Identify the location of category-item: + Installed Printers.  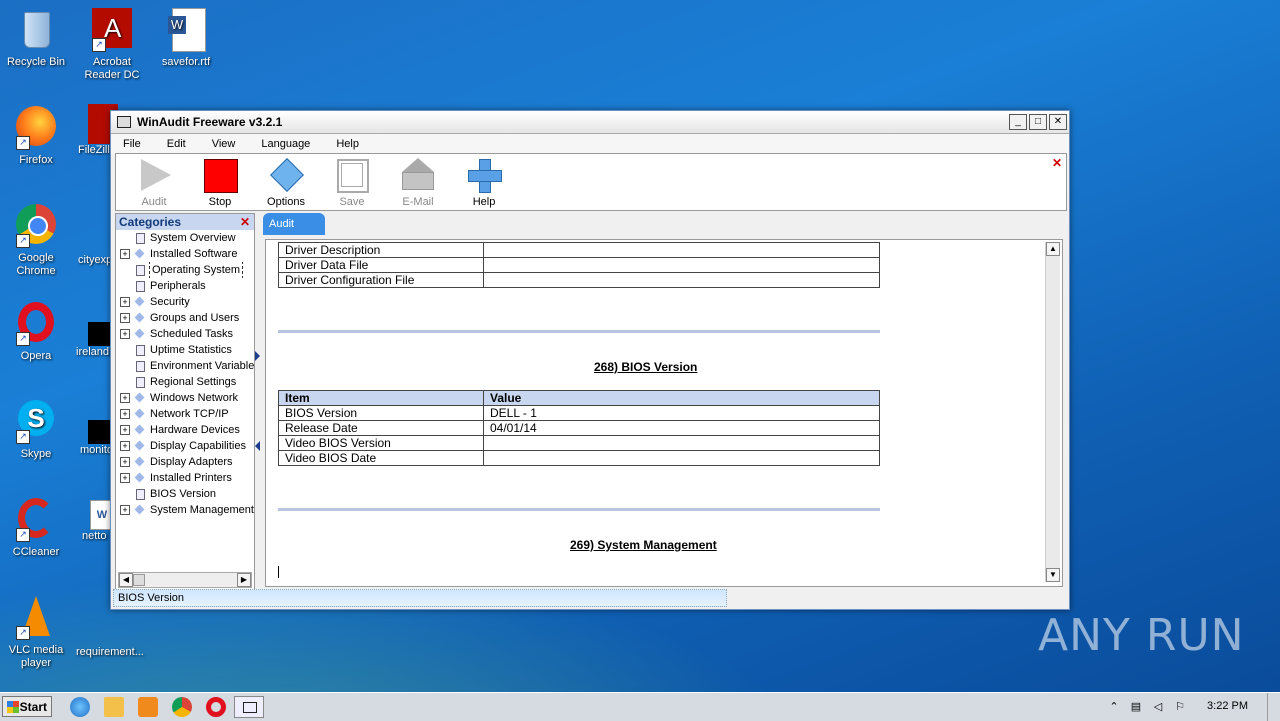
(185, 478).